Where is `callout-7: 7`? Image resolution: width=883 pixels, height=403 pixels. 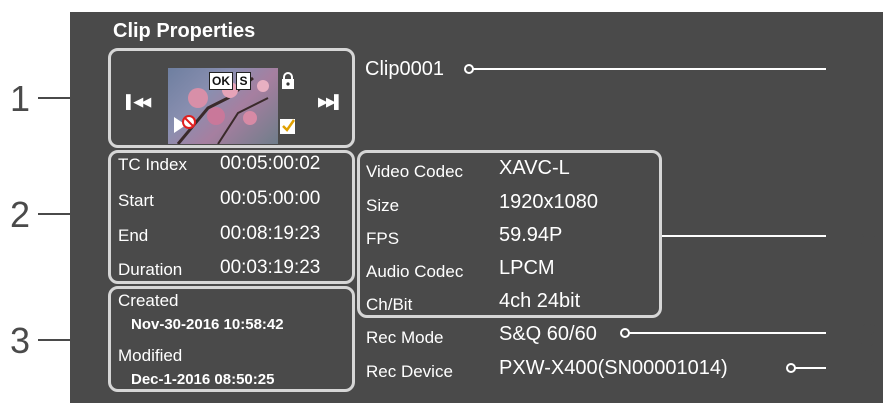 callout-7: 7 is located at coordinates (867, 368).